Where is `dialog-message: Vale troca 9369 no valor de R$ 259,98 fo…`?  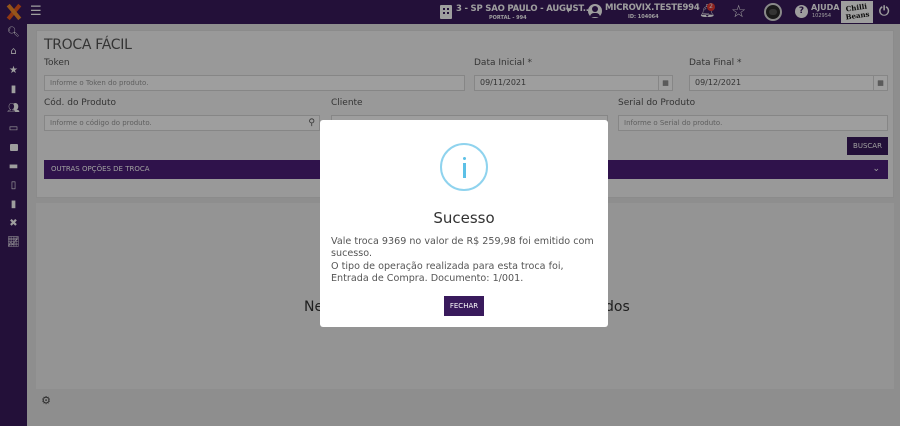 dialog-message: Vale troca 9369 no valor de R$ 259,98 fo… is located at coordinates (466, 261).